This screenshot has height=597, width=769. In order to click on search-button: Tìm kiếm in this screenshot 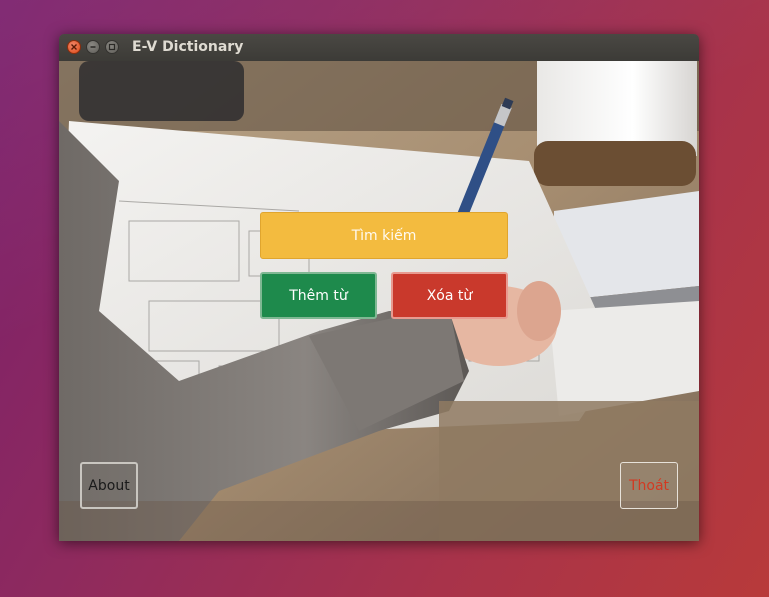, I will do `click(384, 235)`.